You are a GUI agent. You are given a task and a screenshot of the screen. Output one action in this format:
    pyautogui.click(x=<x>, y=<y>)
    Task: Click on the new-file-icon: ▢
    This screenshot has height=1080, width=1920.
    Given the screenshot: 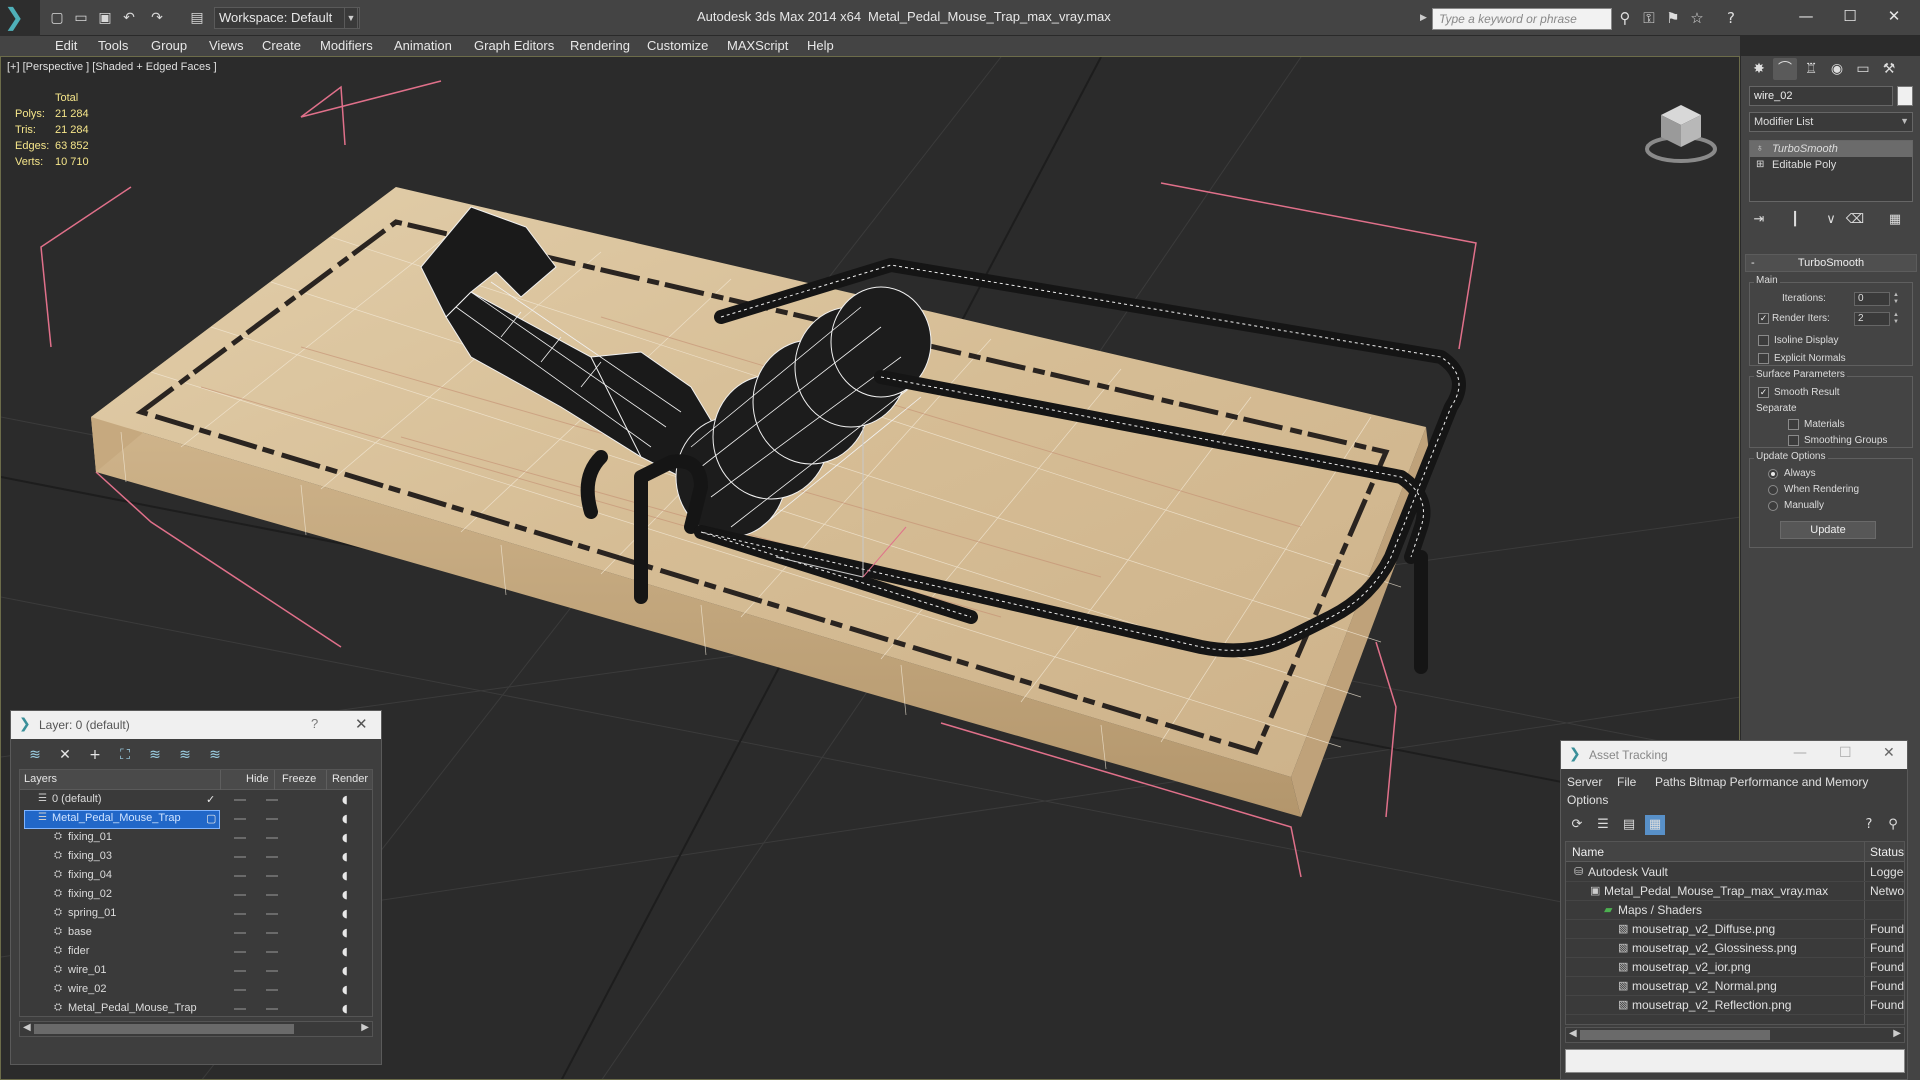 What is the action you would take?
    pyautogui.click(x=57, y=18)
    